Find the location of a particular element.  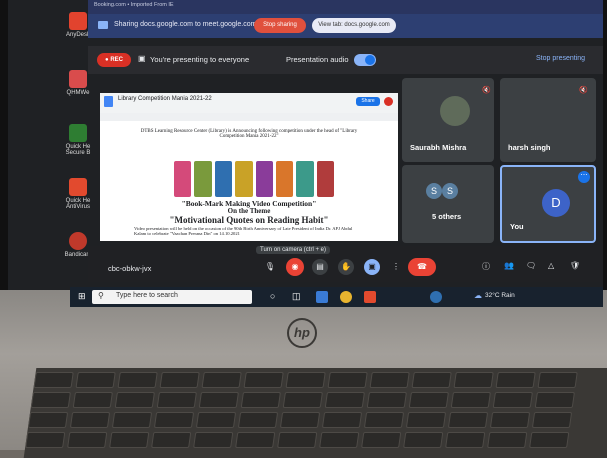

stop-sharing-button: Stop sharing is located at coordinates (280, 25).